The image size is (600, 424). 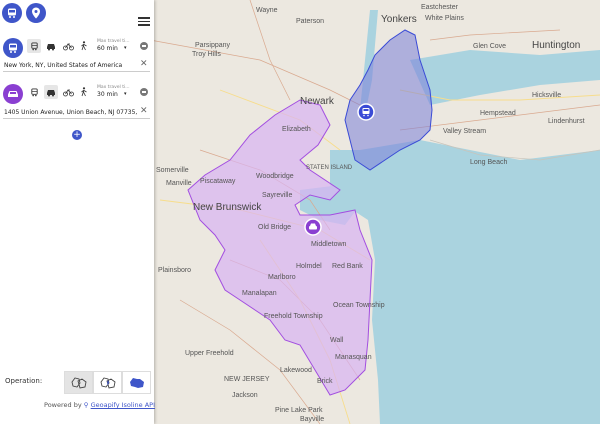 I want to click on map-label-parsippany: Parsippany, so click(x=213, y=45).